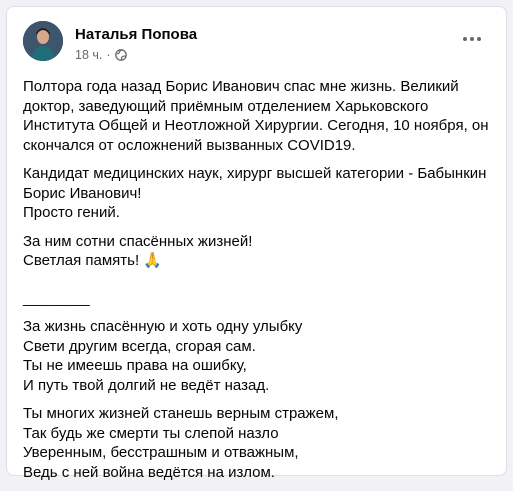 The width and height of the screenshot is (513, 491). Describe the element at coordinates (256, 43) in the screenshot. I see `post-header: Наталья Попова 18 ч. ·` at that location.